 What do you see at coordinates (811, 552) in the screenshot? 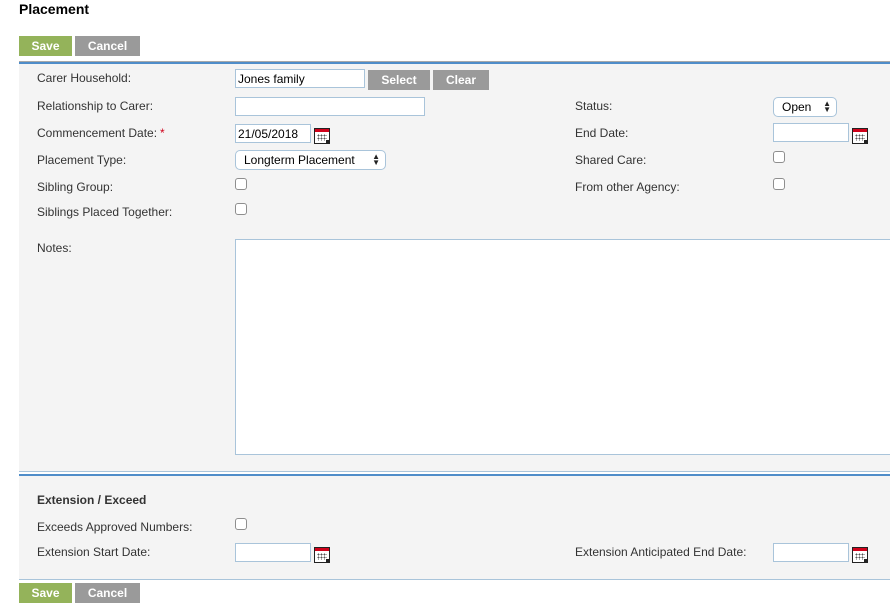
I see `extension-anticipated-end-date-input` at bounding box center [811, 552].